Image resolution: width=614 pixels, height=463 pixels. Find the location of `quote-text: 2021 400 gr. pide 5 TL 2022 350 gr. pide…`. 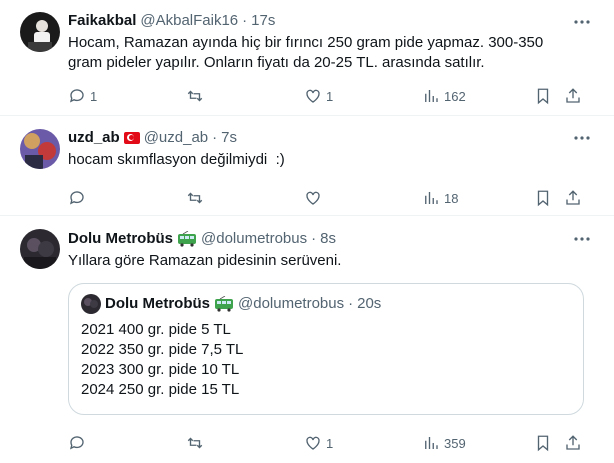

quote-text: 2021 400 gr. pide 5 TL 2022 350 gr. pide… is located at coordinates (326, 360).